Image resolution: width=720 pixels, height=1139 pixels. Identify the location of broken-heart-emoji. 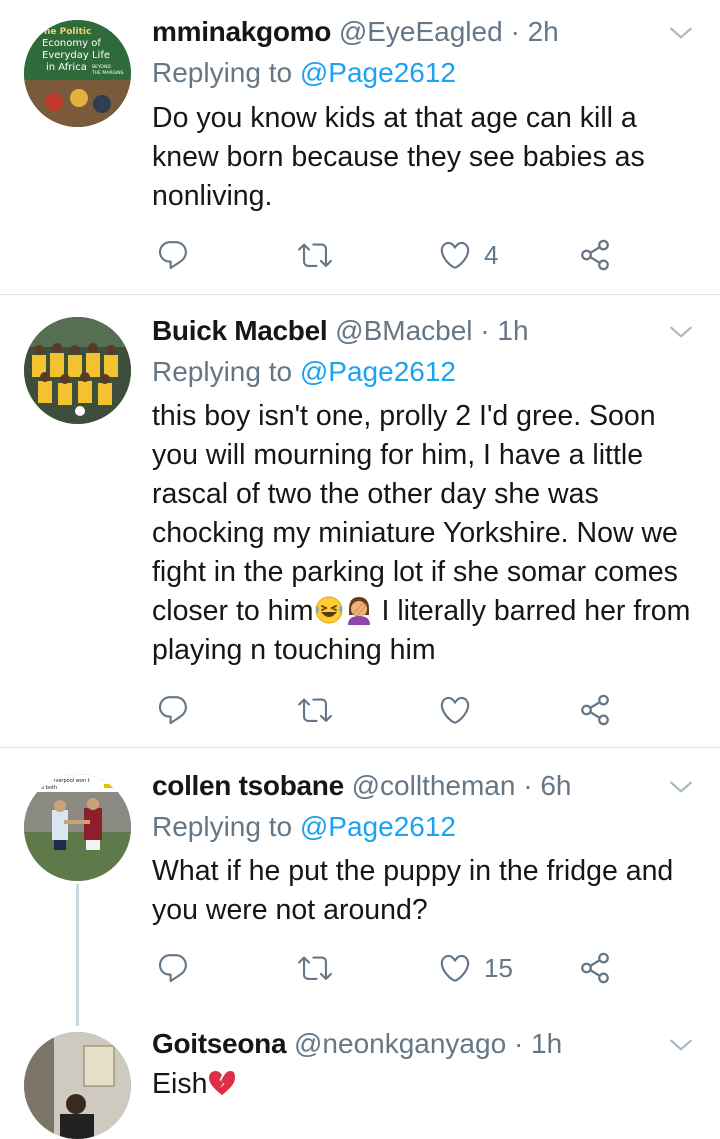
(222, 1083).